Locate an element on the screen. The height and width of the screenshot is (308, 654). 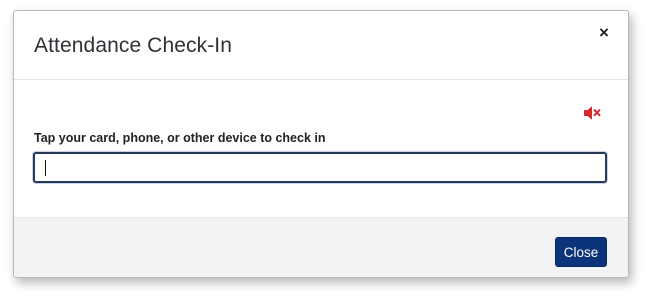
close-icon: × is located at coordinates (604, 33).